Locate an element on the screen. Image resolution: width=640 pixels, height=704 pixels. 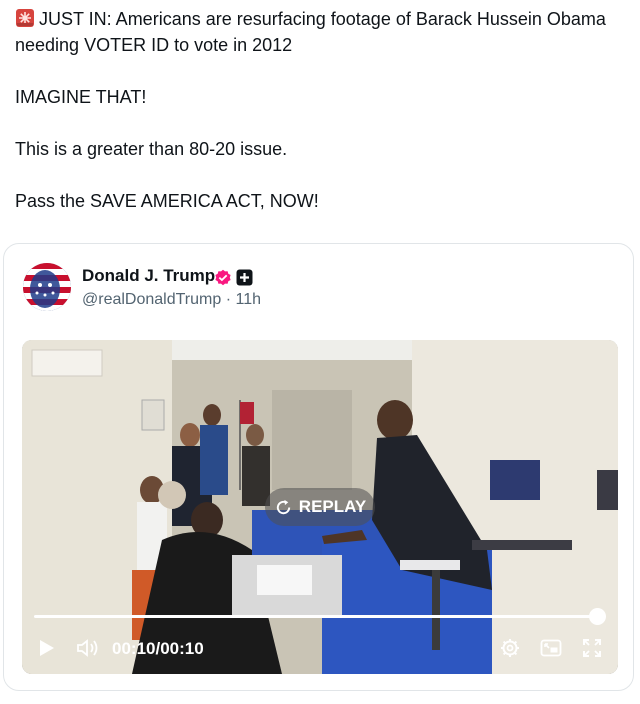
replay-icon is located at coordinates (283, 506).